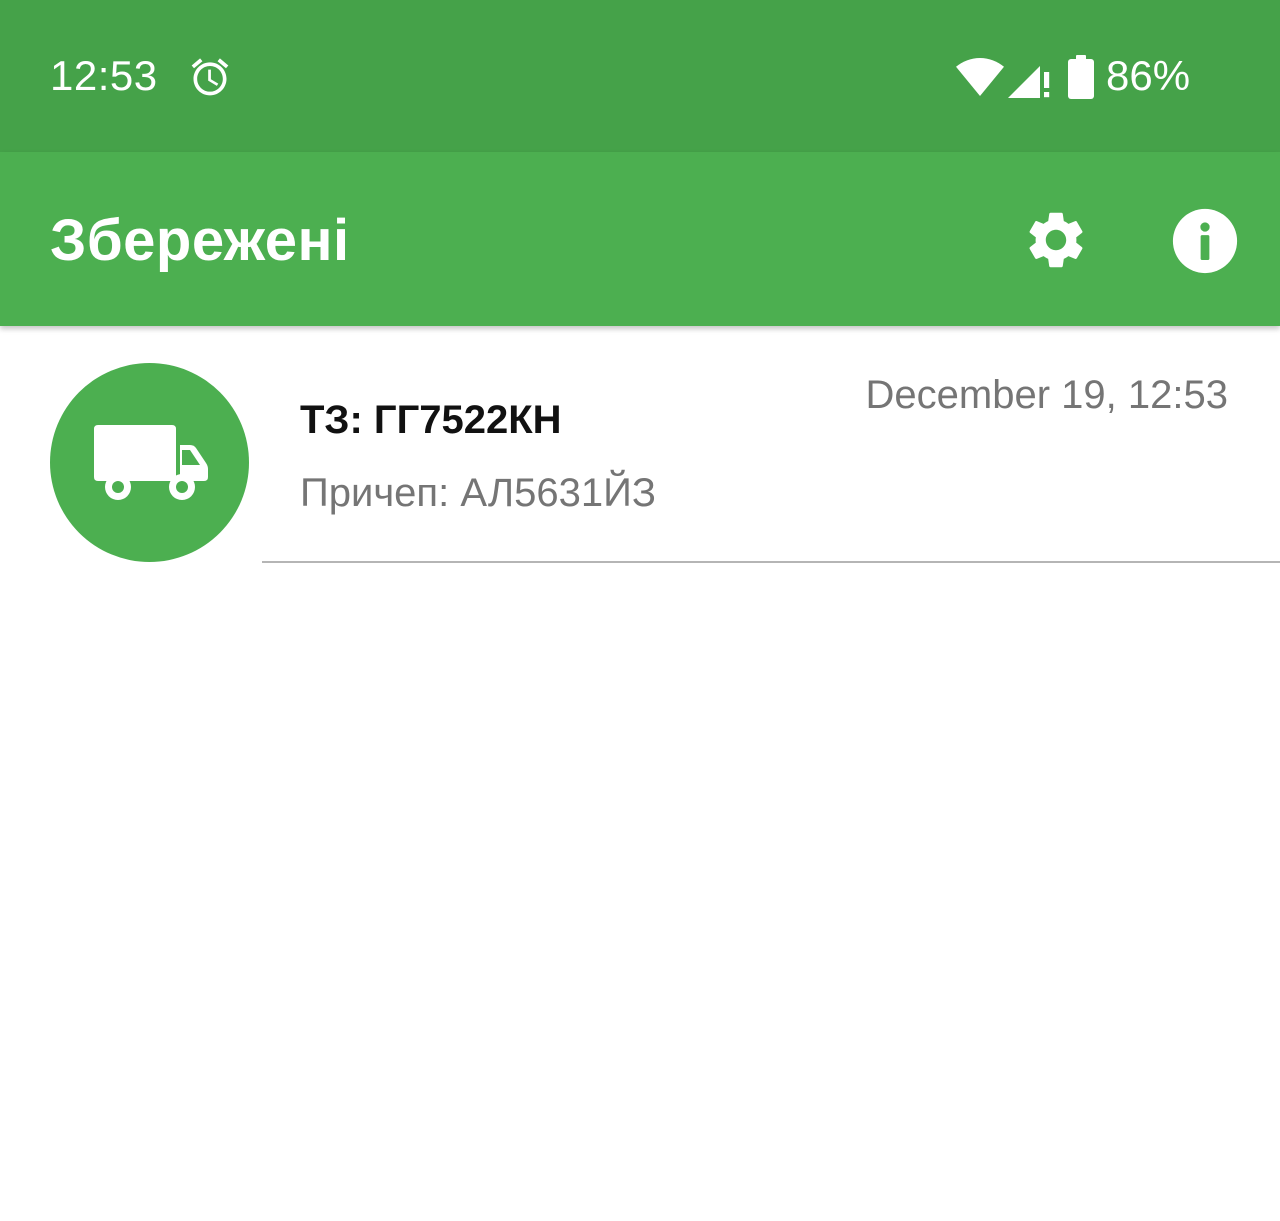  I want to click on vehicle-number: ТЗ: ГГ7522КН, so click(431, 420).